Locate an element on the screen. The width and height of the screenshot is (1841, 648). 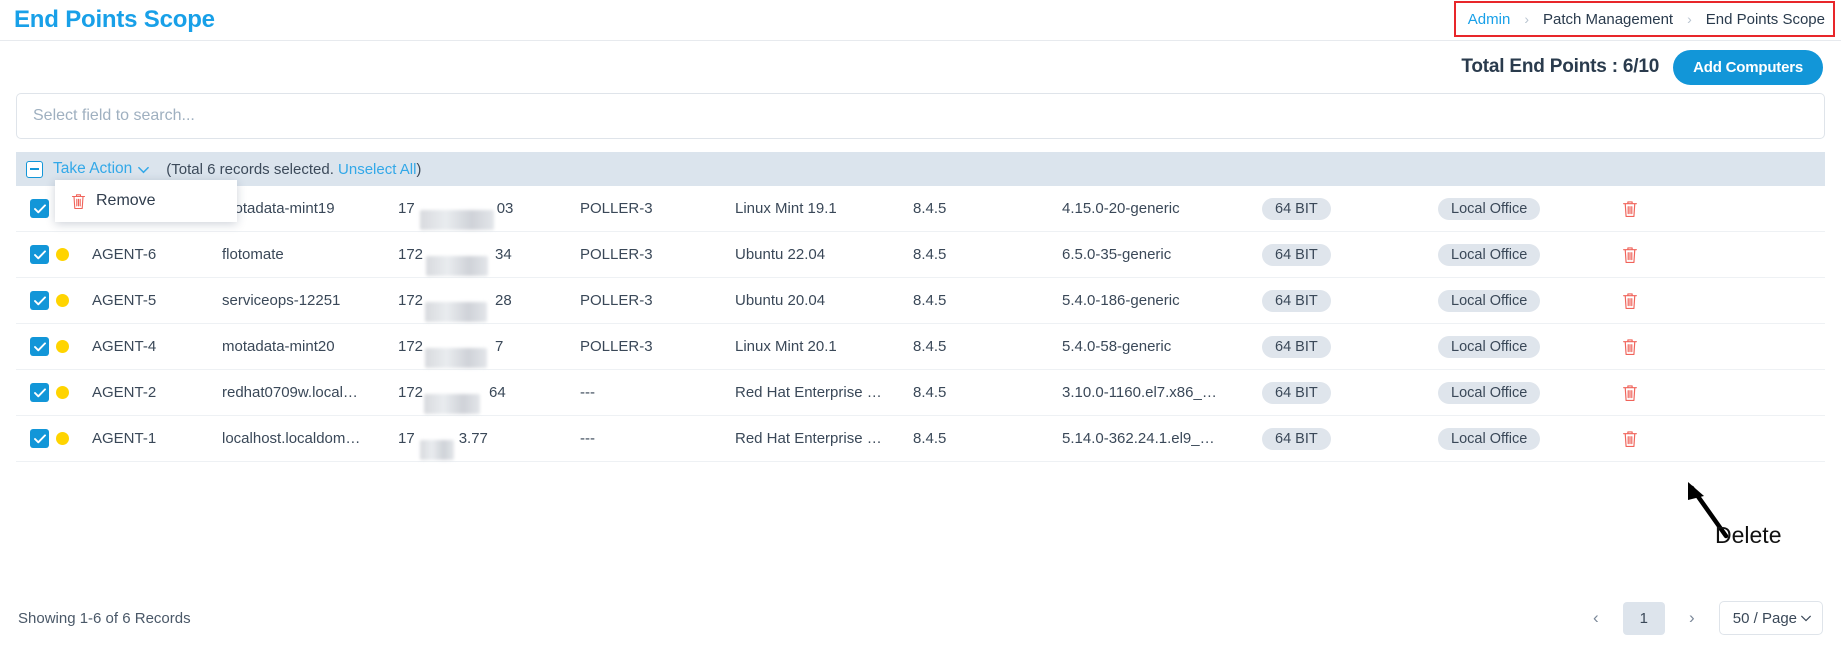
menu-item-remove-label: Remove is located at coordinates (126, 200).